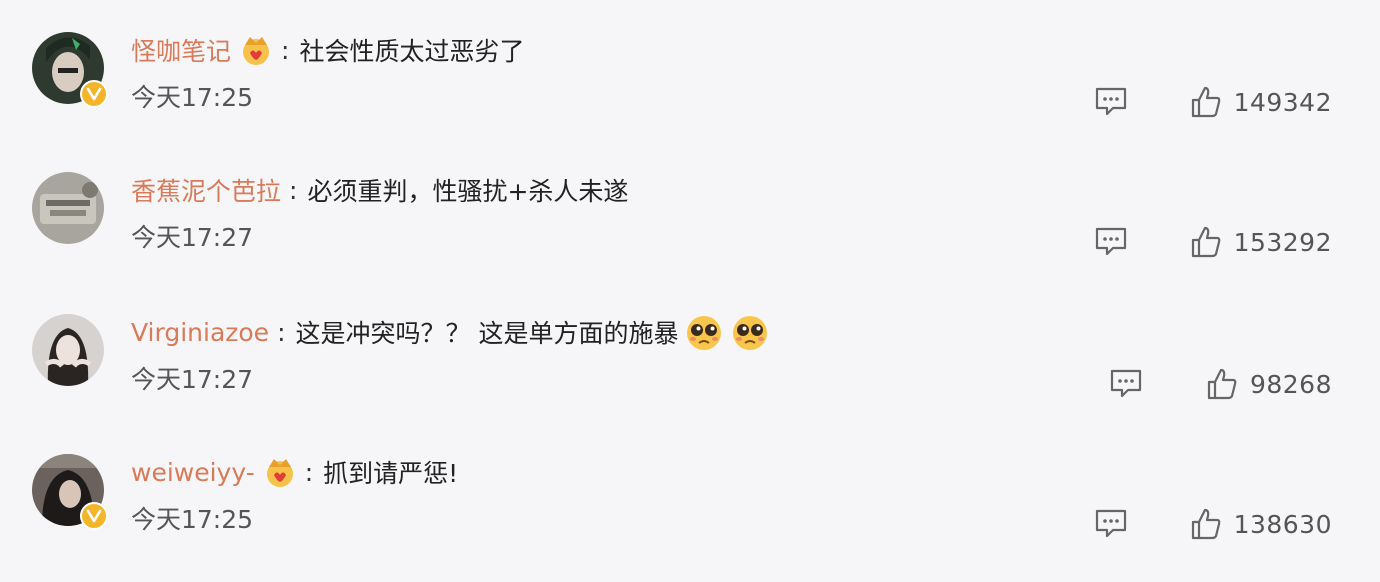 Image resolution: width=1380 pixels, height=582 pixels. What do you see at coordinates (1290, 384) in the screenshot?
I see `like-count: 98268` at bounding box center [1290, 384].